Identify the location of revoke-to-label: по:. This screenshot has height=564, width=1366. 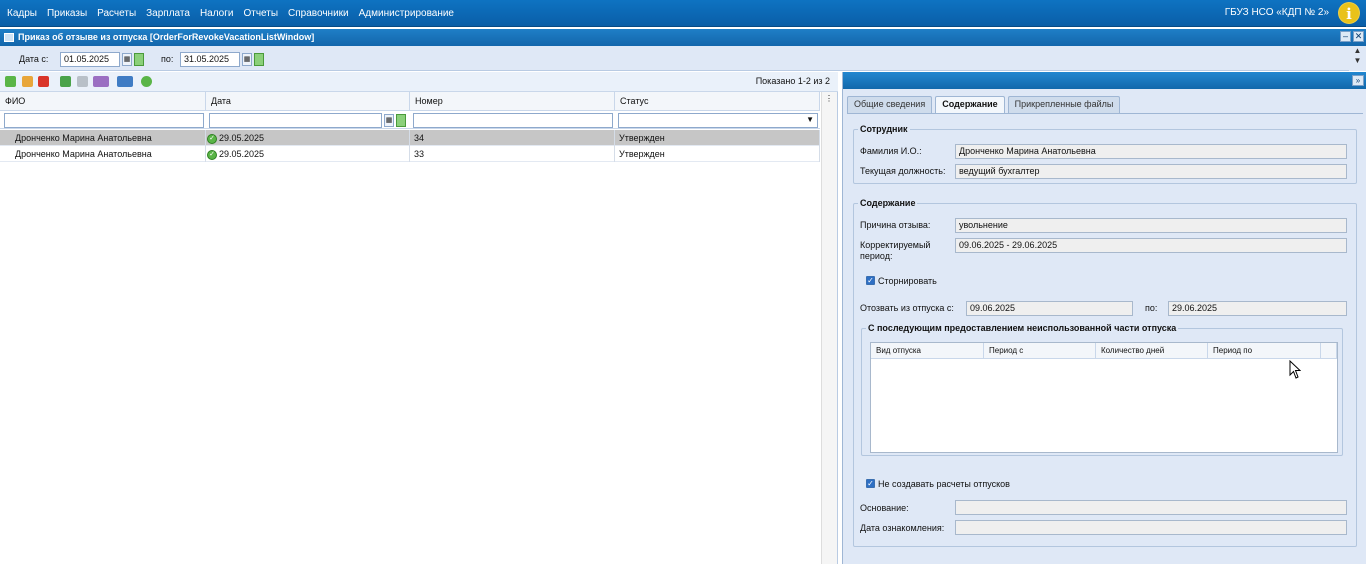
(1151, 308).